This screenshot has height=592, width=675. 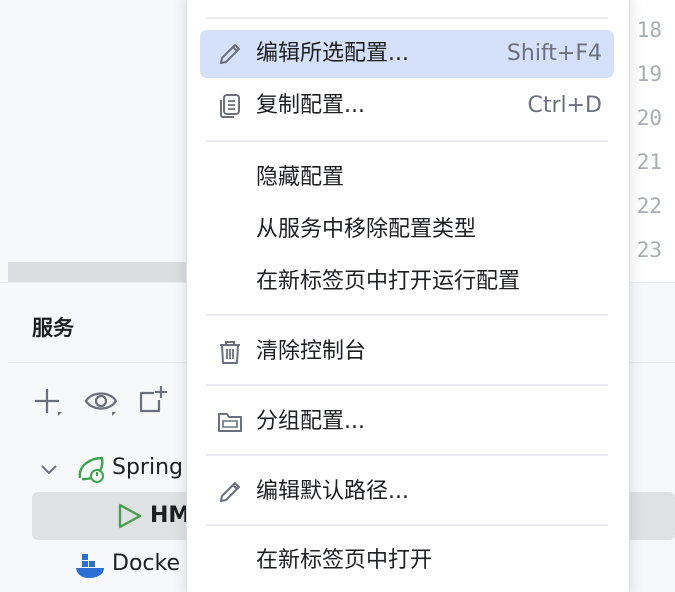 What do you see at coordinates (344, 560) in the screenshot?
I see `menu-item-label: 在新标签页中打开` at bounding box center [344, 560].